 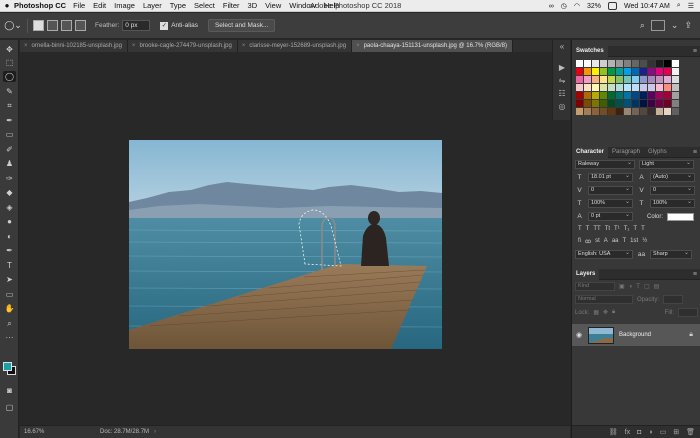 I want to click on creative-cloud-icon: ∞, so click(x=551, y=6).